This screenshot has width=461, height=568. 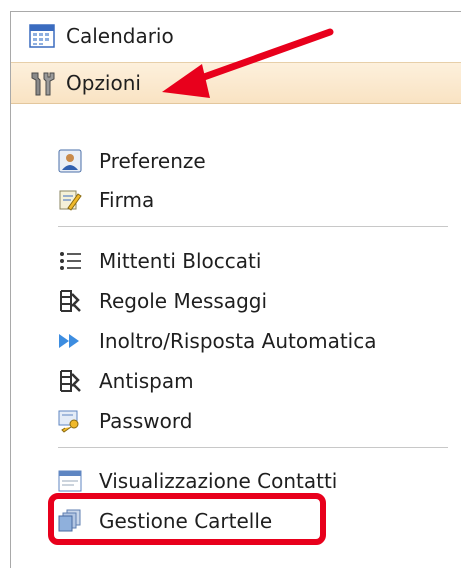 I want to click on panel-top-border, so click(x=235, y=11).